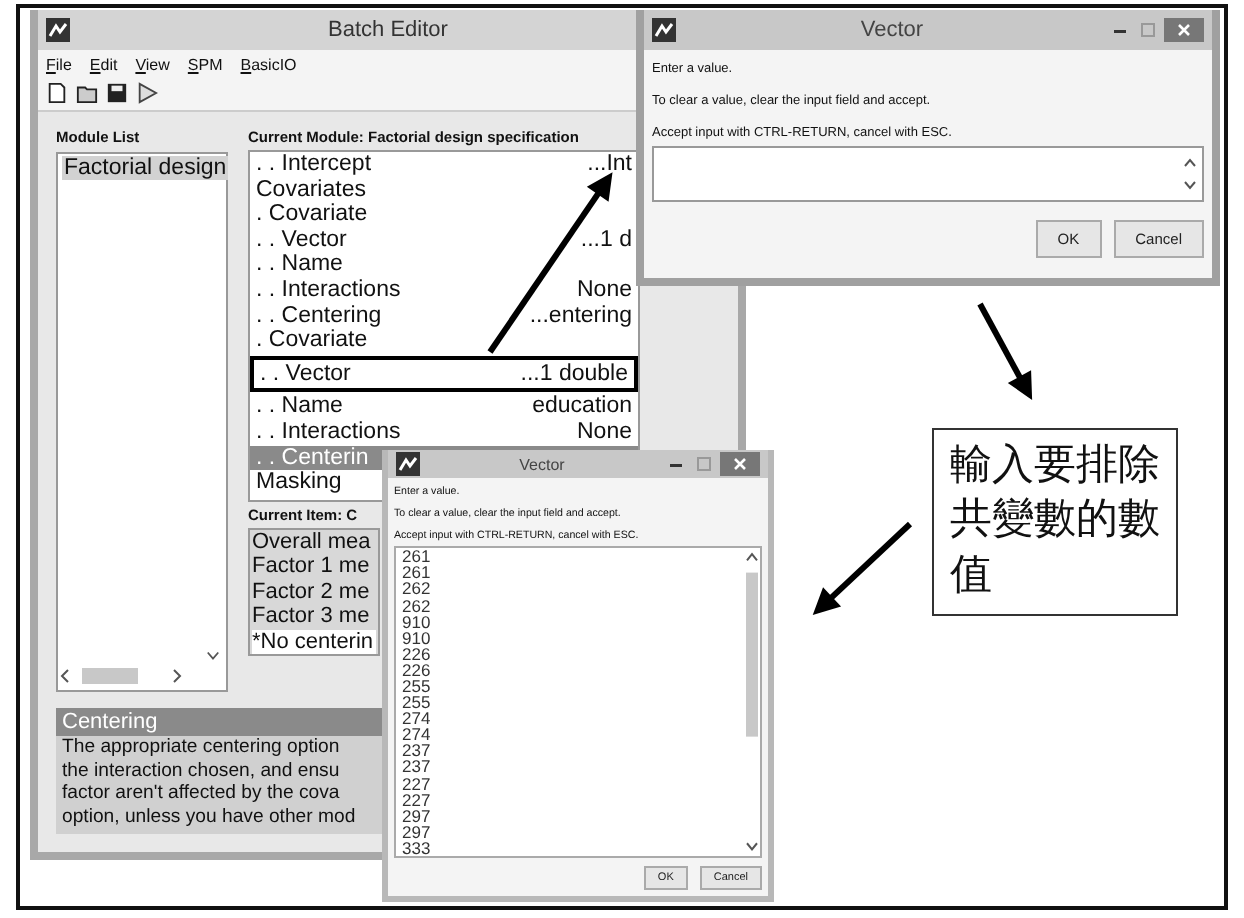 The height and width of the screenshot is (918, 1244). What do you see at coordinates (582, 407) in the screenshot?
I see `tree-value: education` at bounding box center [582, 407].